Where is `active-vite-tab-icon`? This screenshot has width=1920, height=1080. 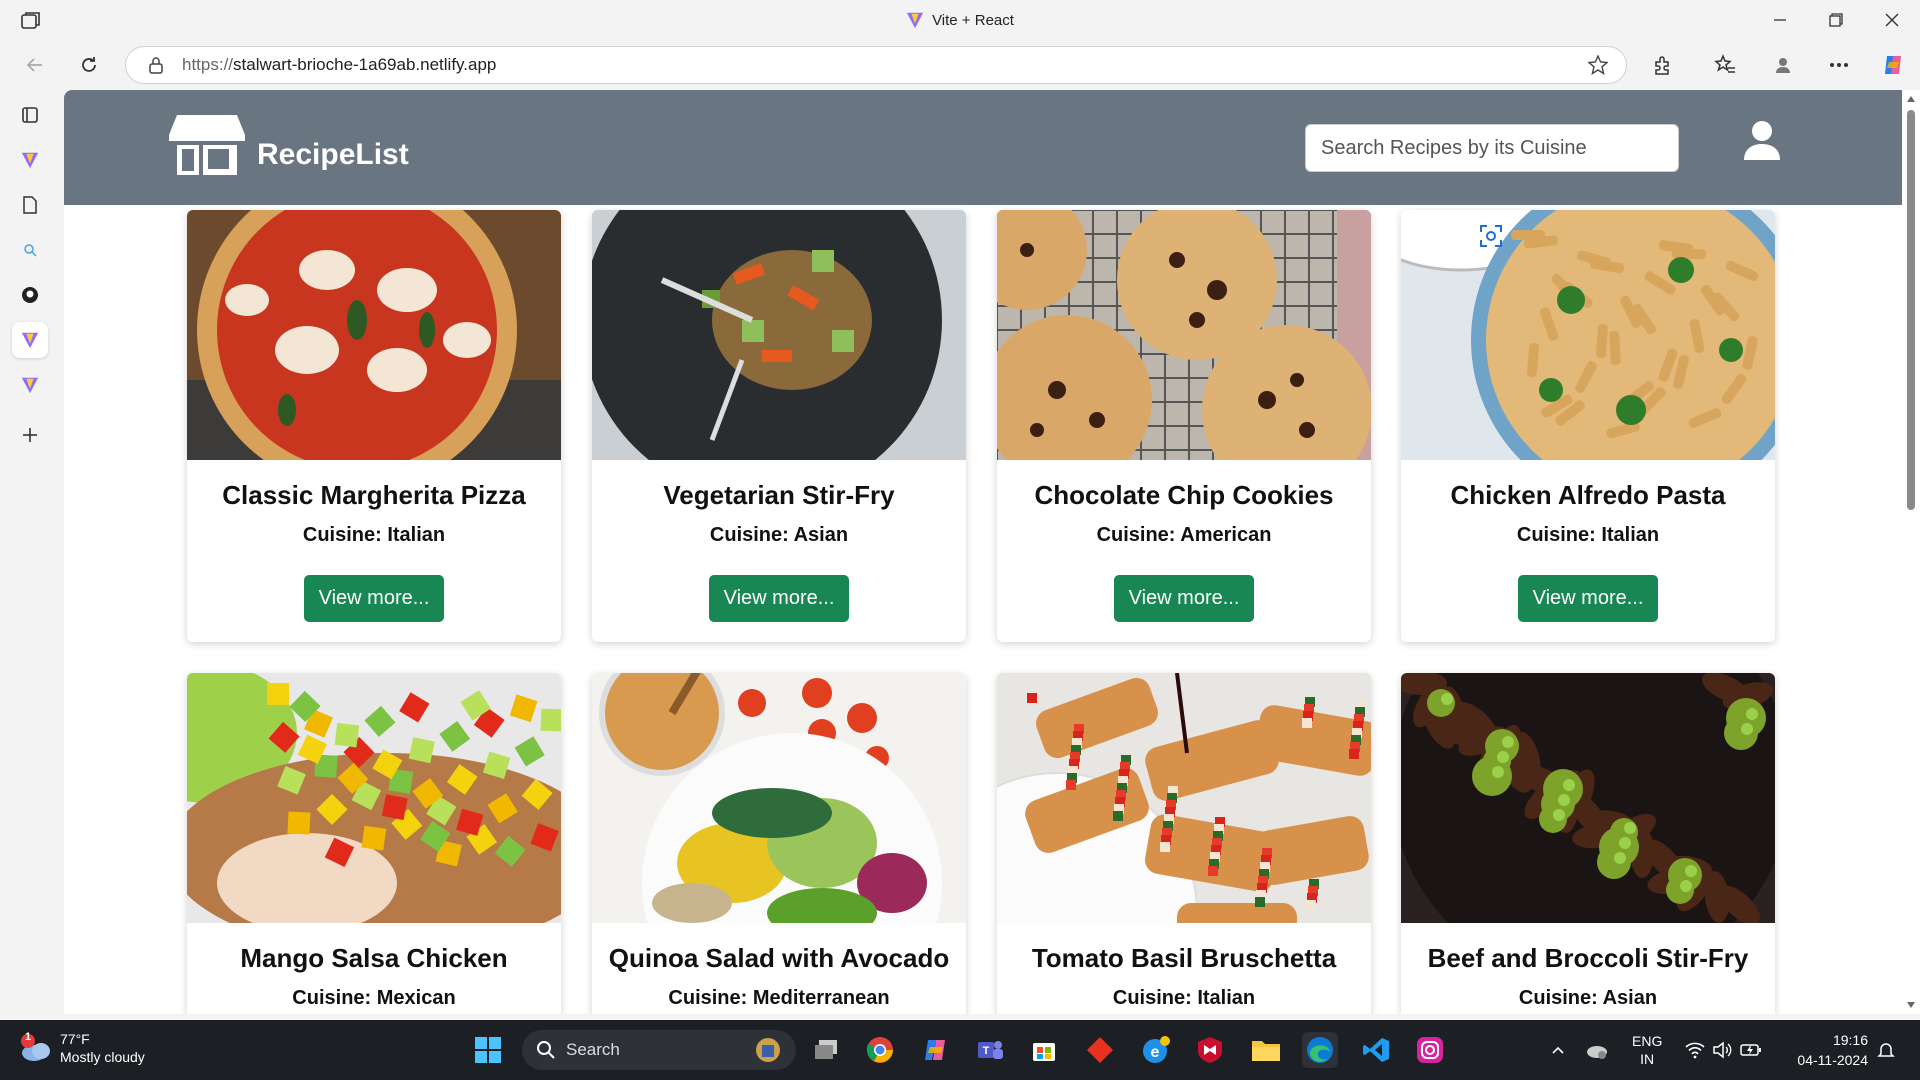 active-vite-tab-icon is located at coordinates (30, 340).